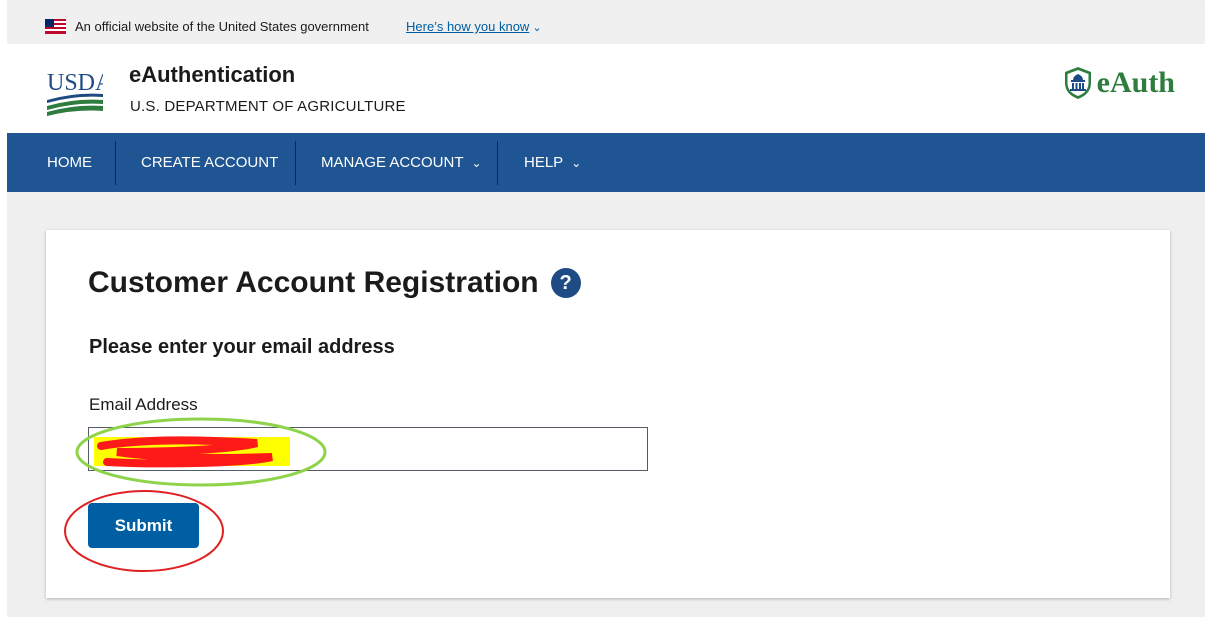 The width and height of the screenshot is (1205, 617). I want to click on title-row: Customer Account Registration ?, so click(334, 283).